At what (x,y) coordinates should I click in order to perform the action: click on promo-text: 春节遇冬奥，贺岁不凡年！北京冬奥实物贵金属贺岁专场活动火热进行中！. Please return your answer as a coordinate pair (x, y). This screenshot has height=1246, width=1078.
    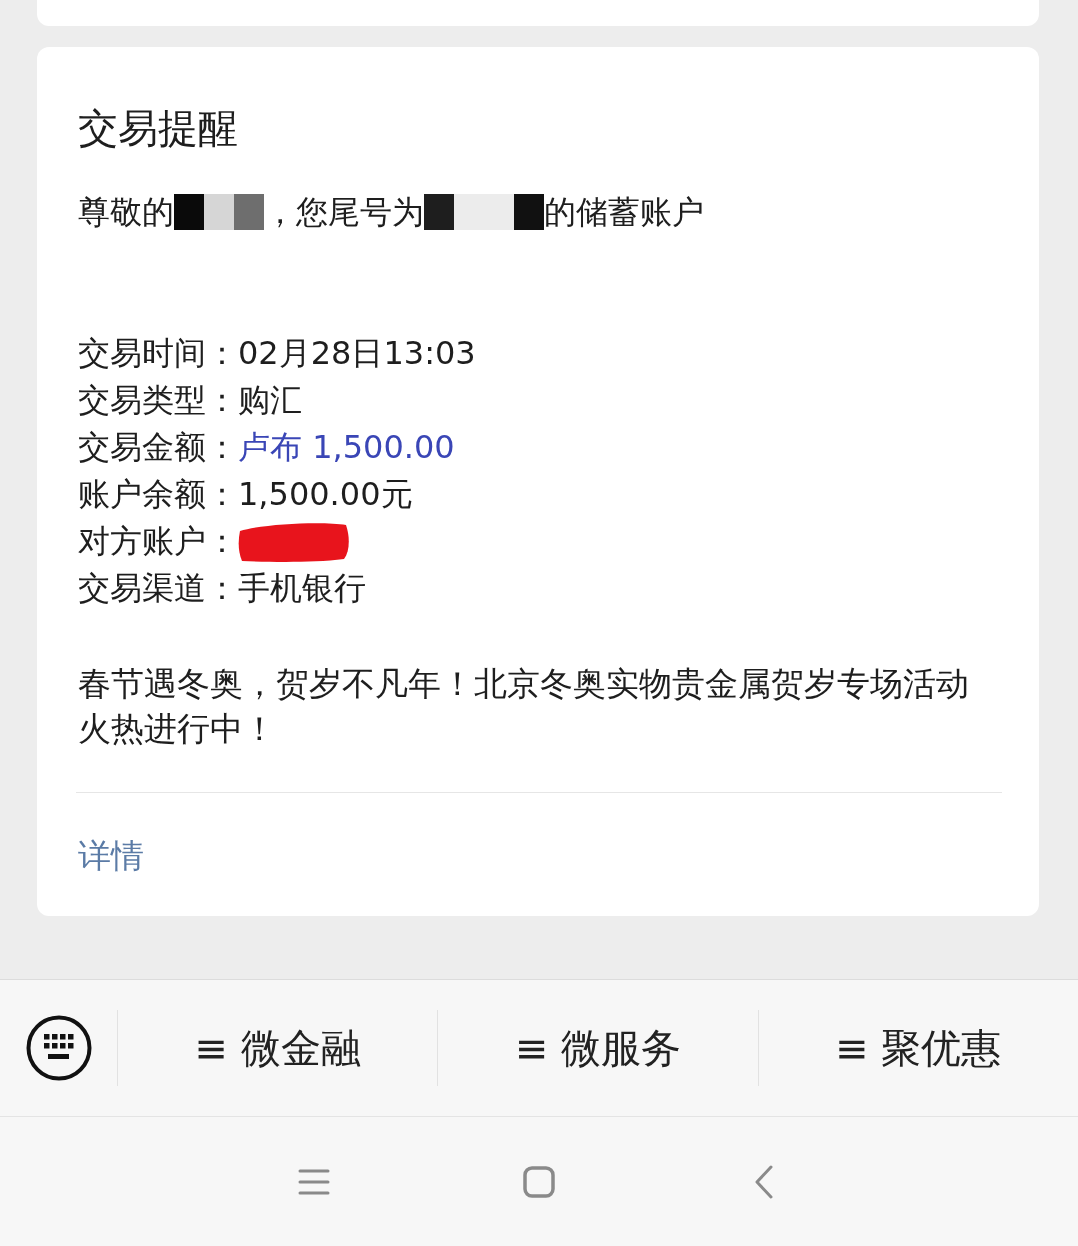
    Looking at the image, I should click on (524, 706).